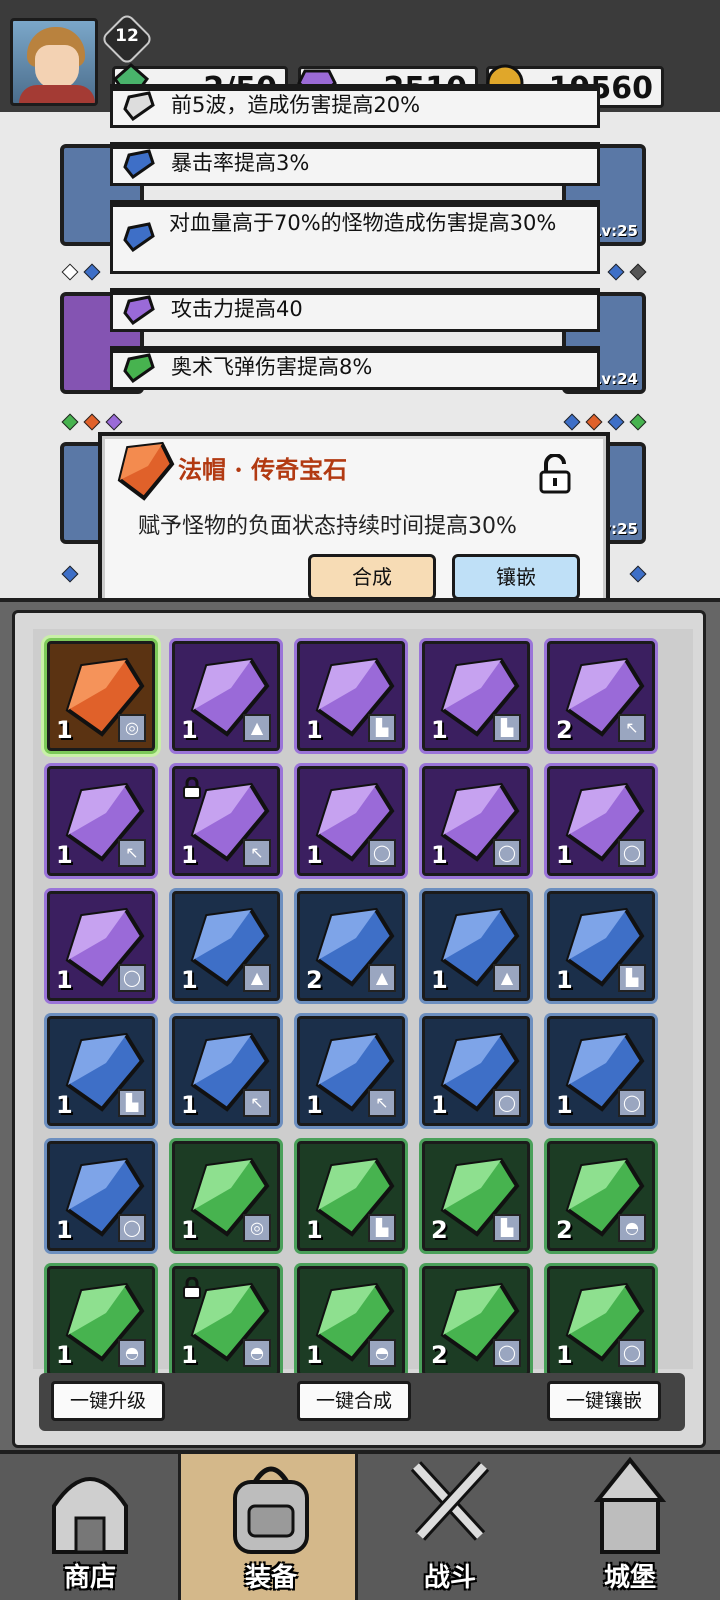  I want to click on nav-shop: 商店, so click(90, 1527).